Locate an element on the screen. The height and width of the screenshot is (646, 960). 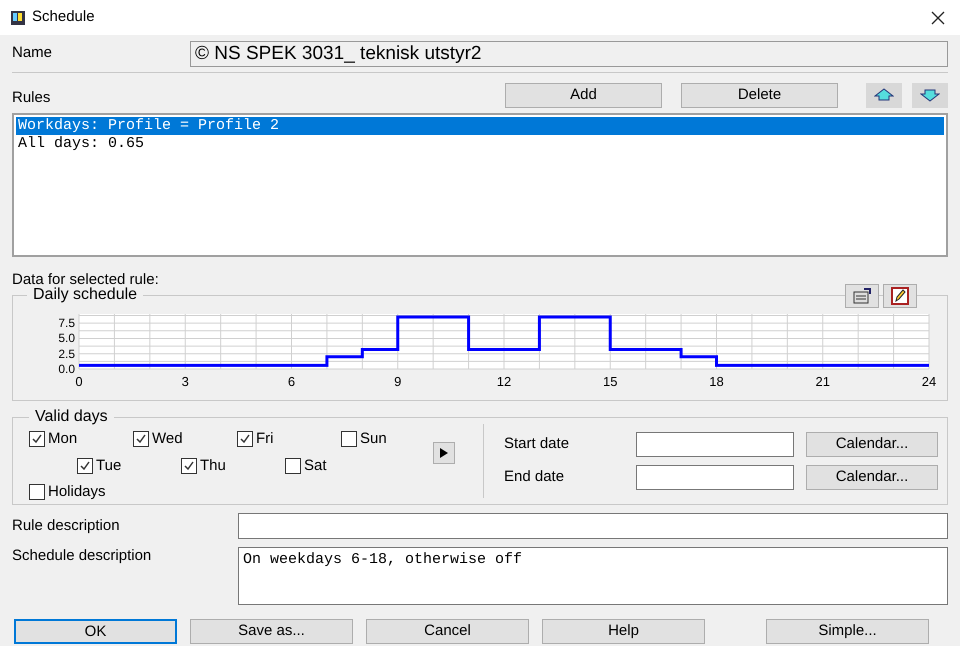
dialog-button: OK is located at coordinates (95, 631).